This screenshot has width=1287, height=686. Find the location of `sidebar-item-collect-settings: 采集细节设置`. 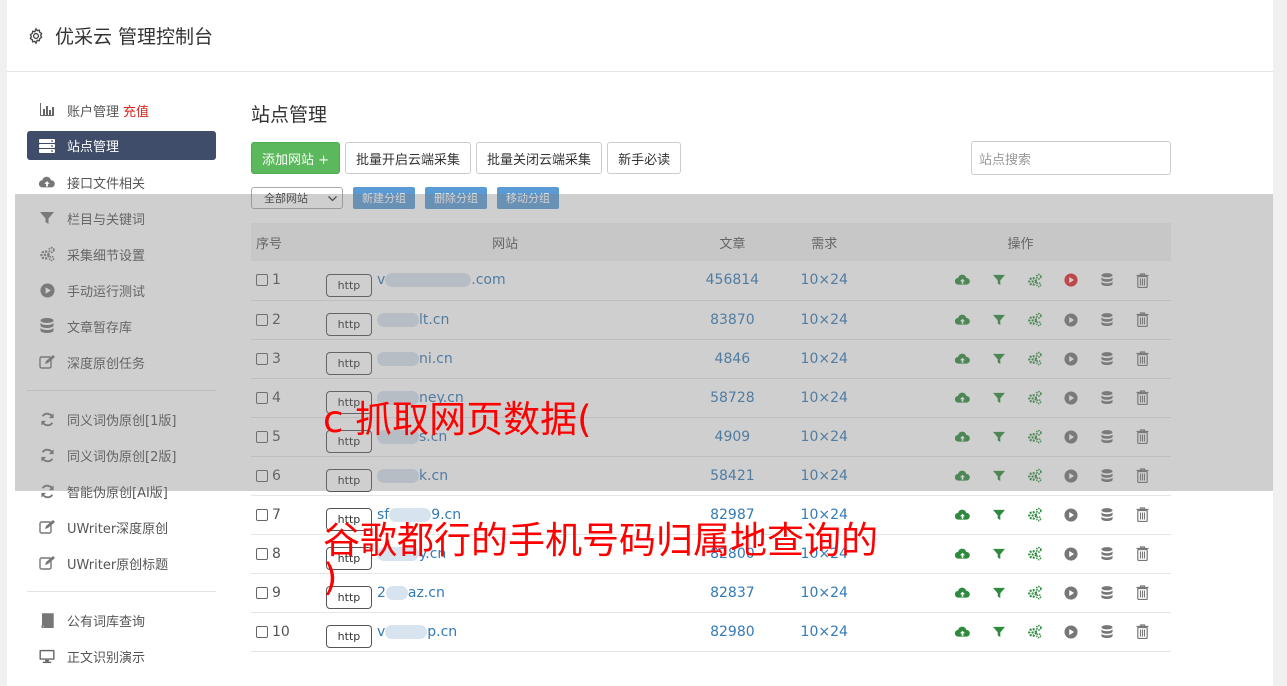

sidebar-item-collect-settings: 采集细节设置 is located at coordinates (121, 254).